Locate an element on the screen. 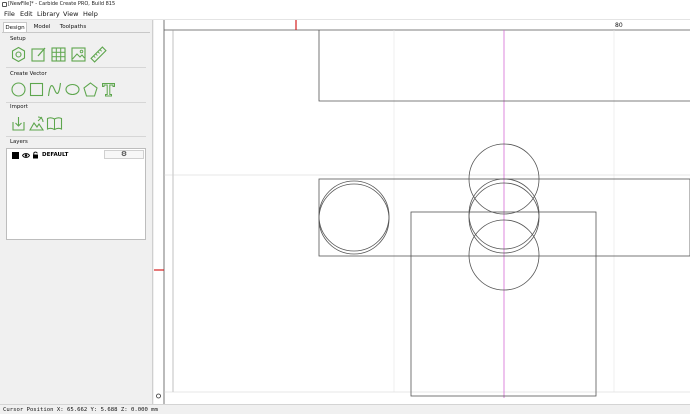  section-layers-label: Layers is located at coordinates (19, 142).